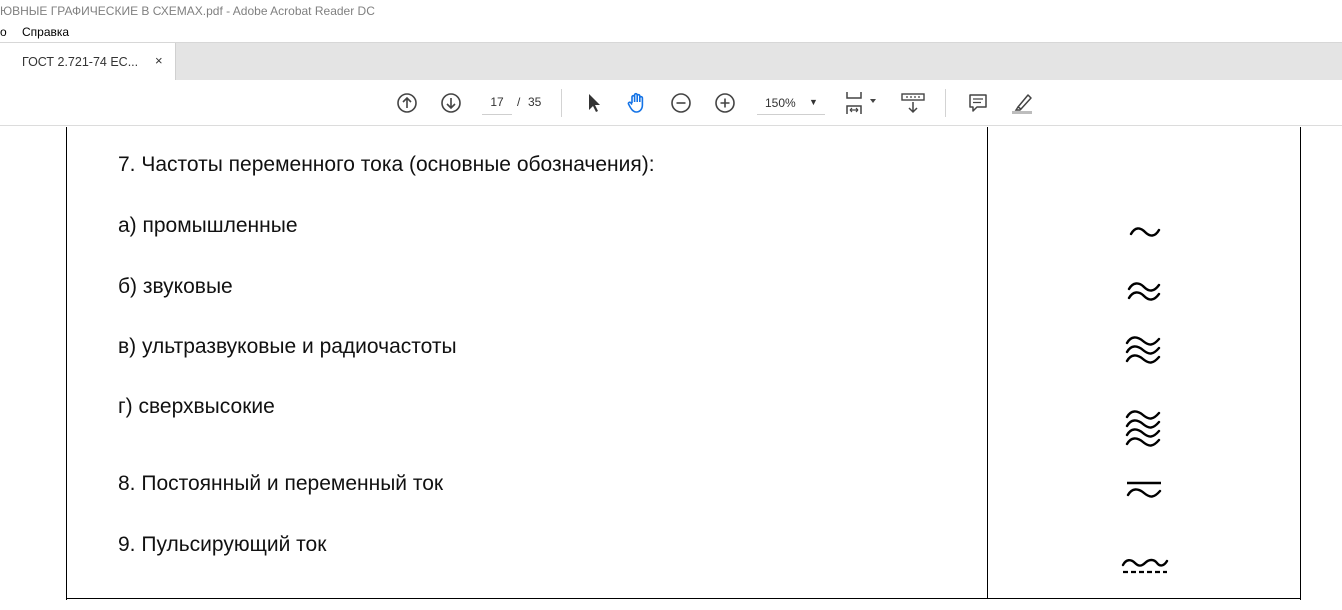 The image size is (1342, 610). I want to click on menu-item-help: Справка, so click(45, 32).